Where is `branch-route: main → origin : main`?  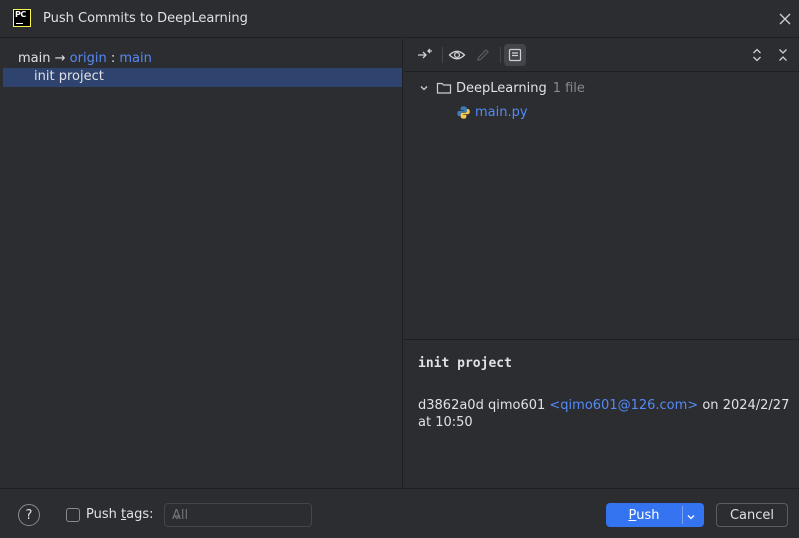 branch-route: main → origin : main is located at coordinates (85, 58).